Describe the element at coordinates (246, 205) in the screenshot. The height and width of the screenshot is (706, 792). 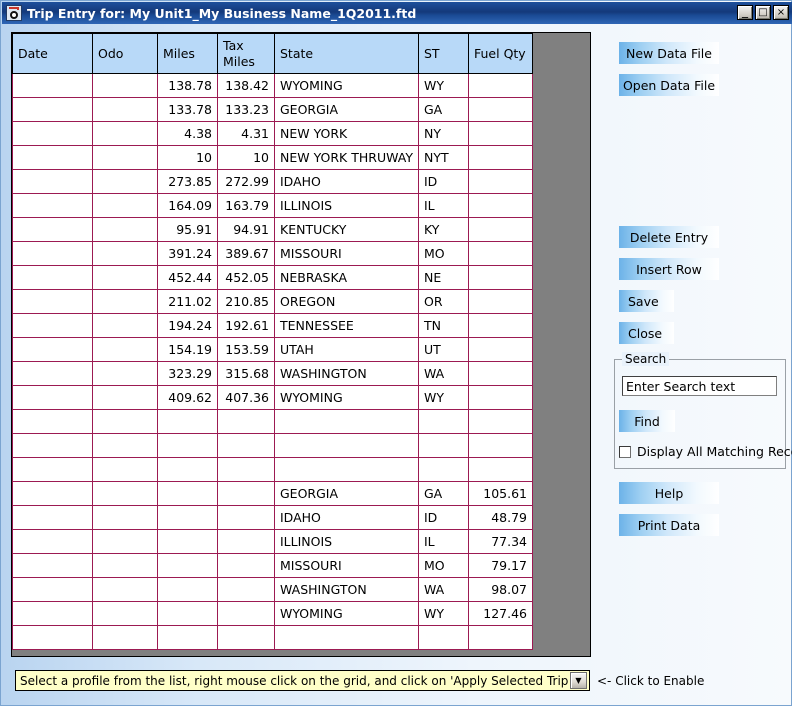
I see `cell-tax-miles: 163.79` at that location.